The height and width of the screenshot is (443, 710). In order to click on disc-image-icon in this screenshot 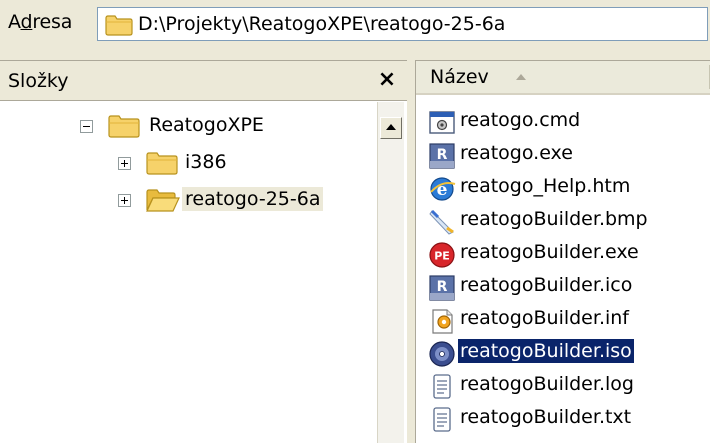, I will do `click(442, 354)`.